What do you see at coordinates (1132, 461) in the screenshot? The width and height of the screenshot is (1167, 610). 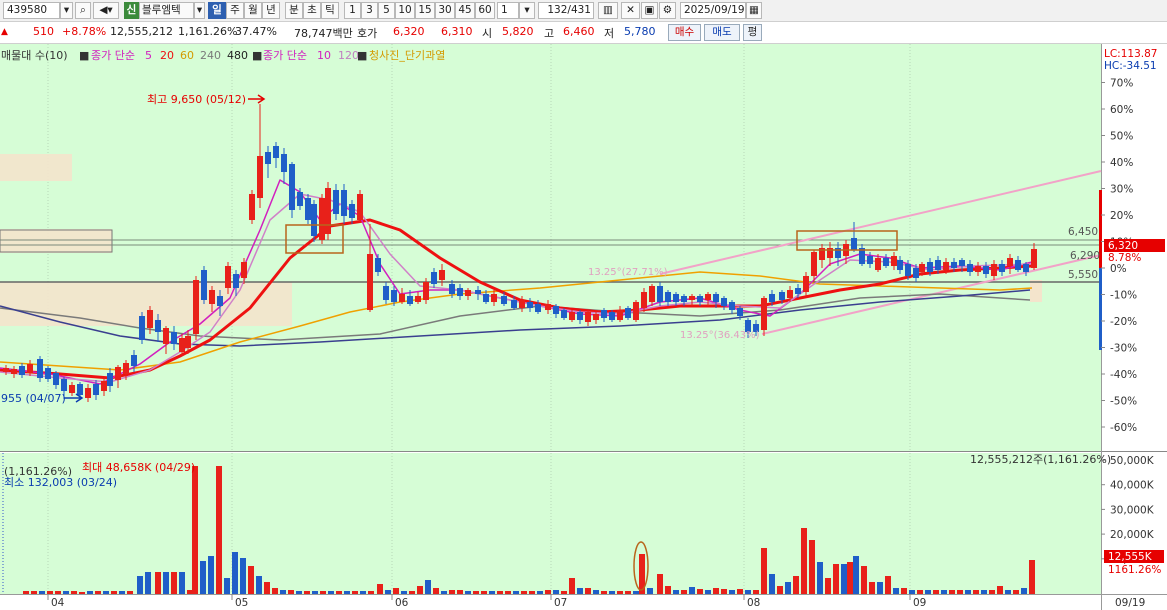 I see `volume-axis-label: 50,000K` at bounding box center [1132, 461].